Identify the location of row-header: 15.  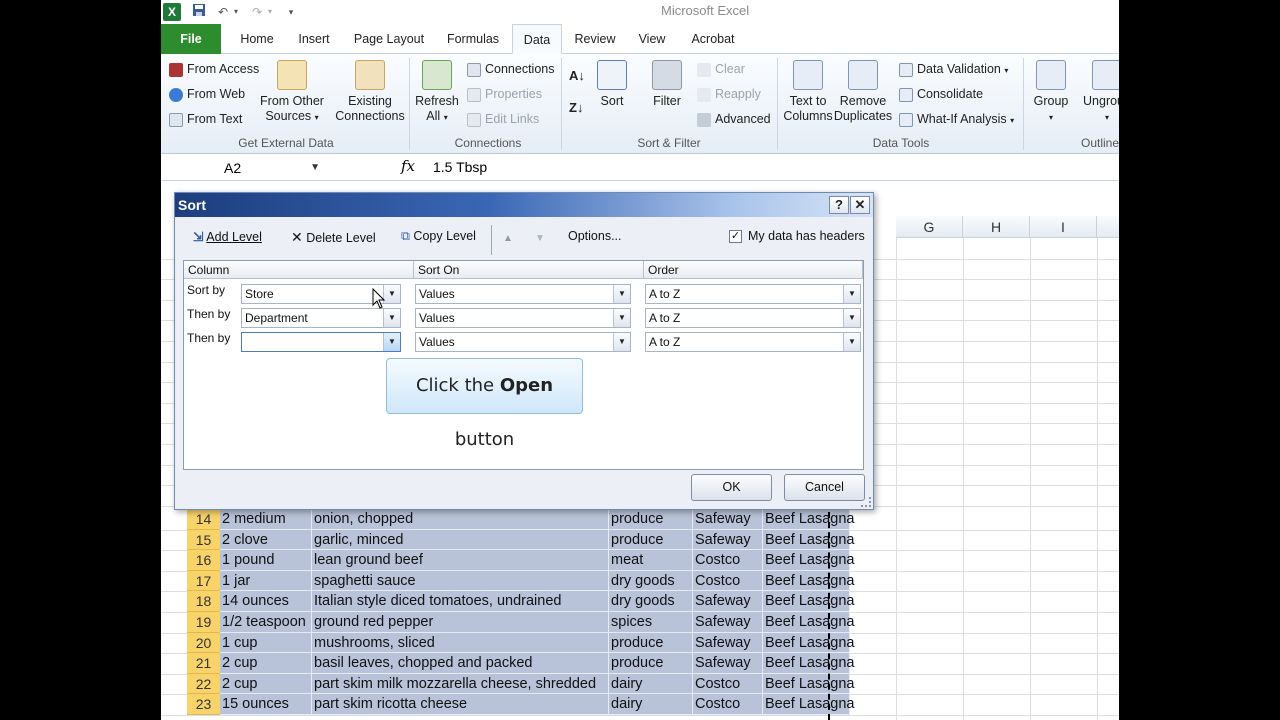
(203, 540).